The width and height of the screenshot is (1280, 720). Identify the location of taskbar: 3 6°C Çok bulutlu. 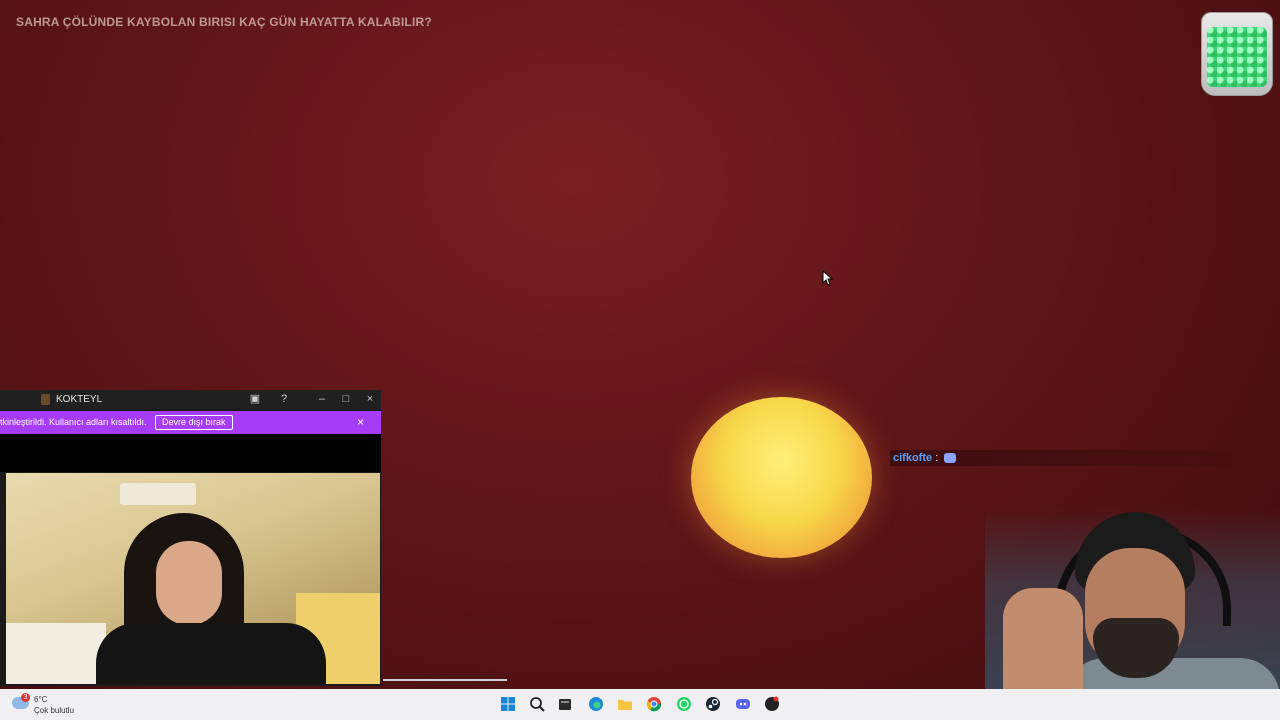
(640, 704).